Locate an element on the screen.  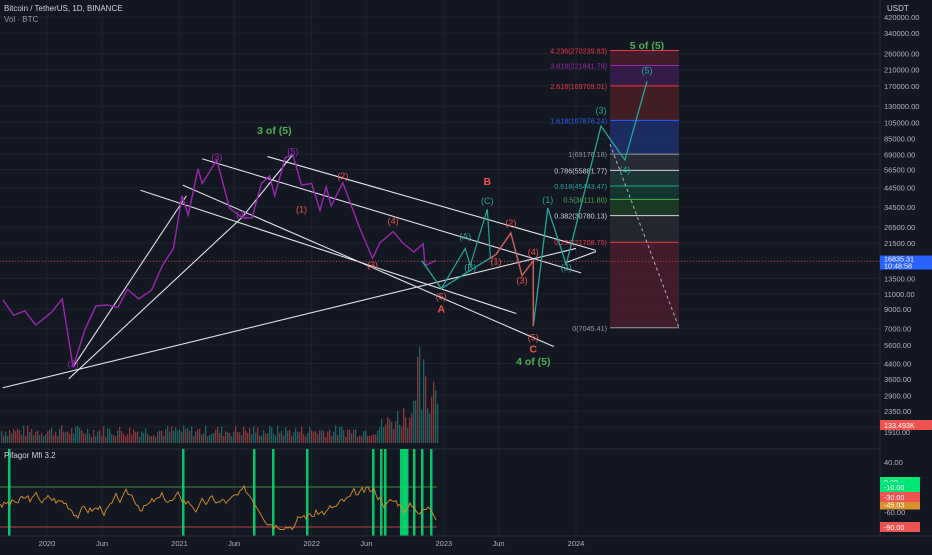
wave-label: (4) is located at coordinates (624, 170).